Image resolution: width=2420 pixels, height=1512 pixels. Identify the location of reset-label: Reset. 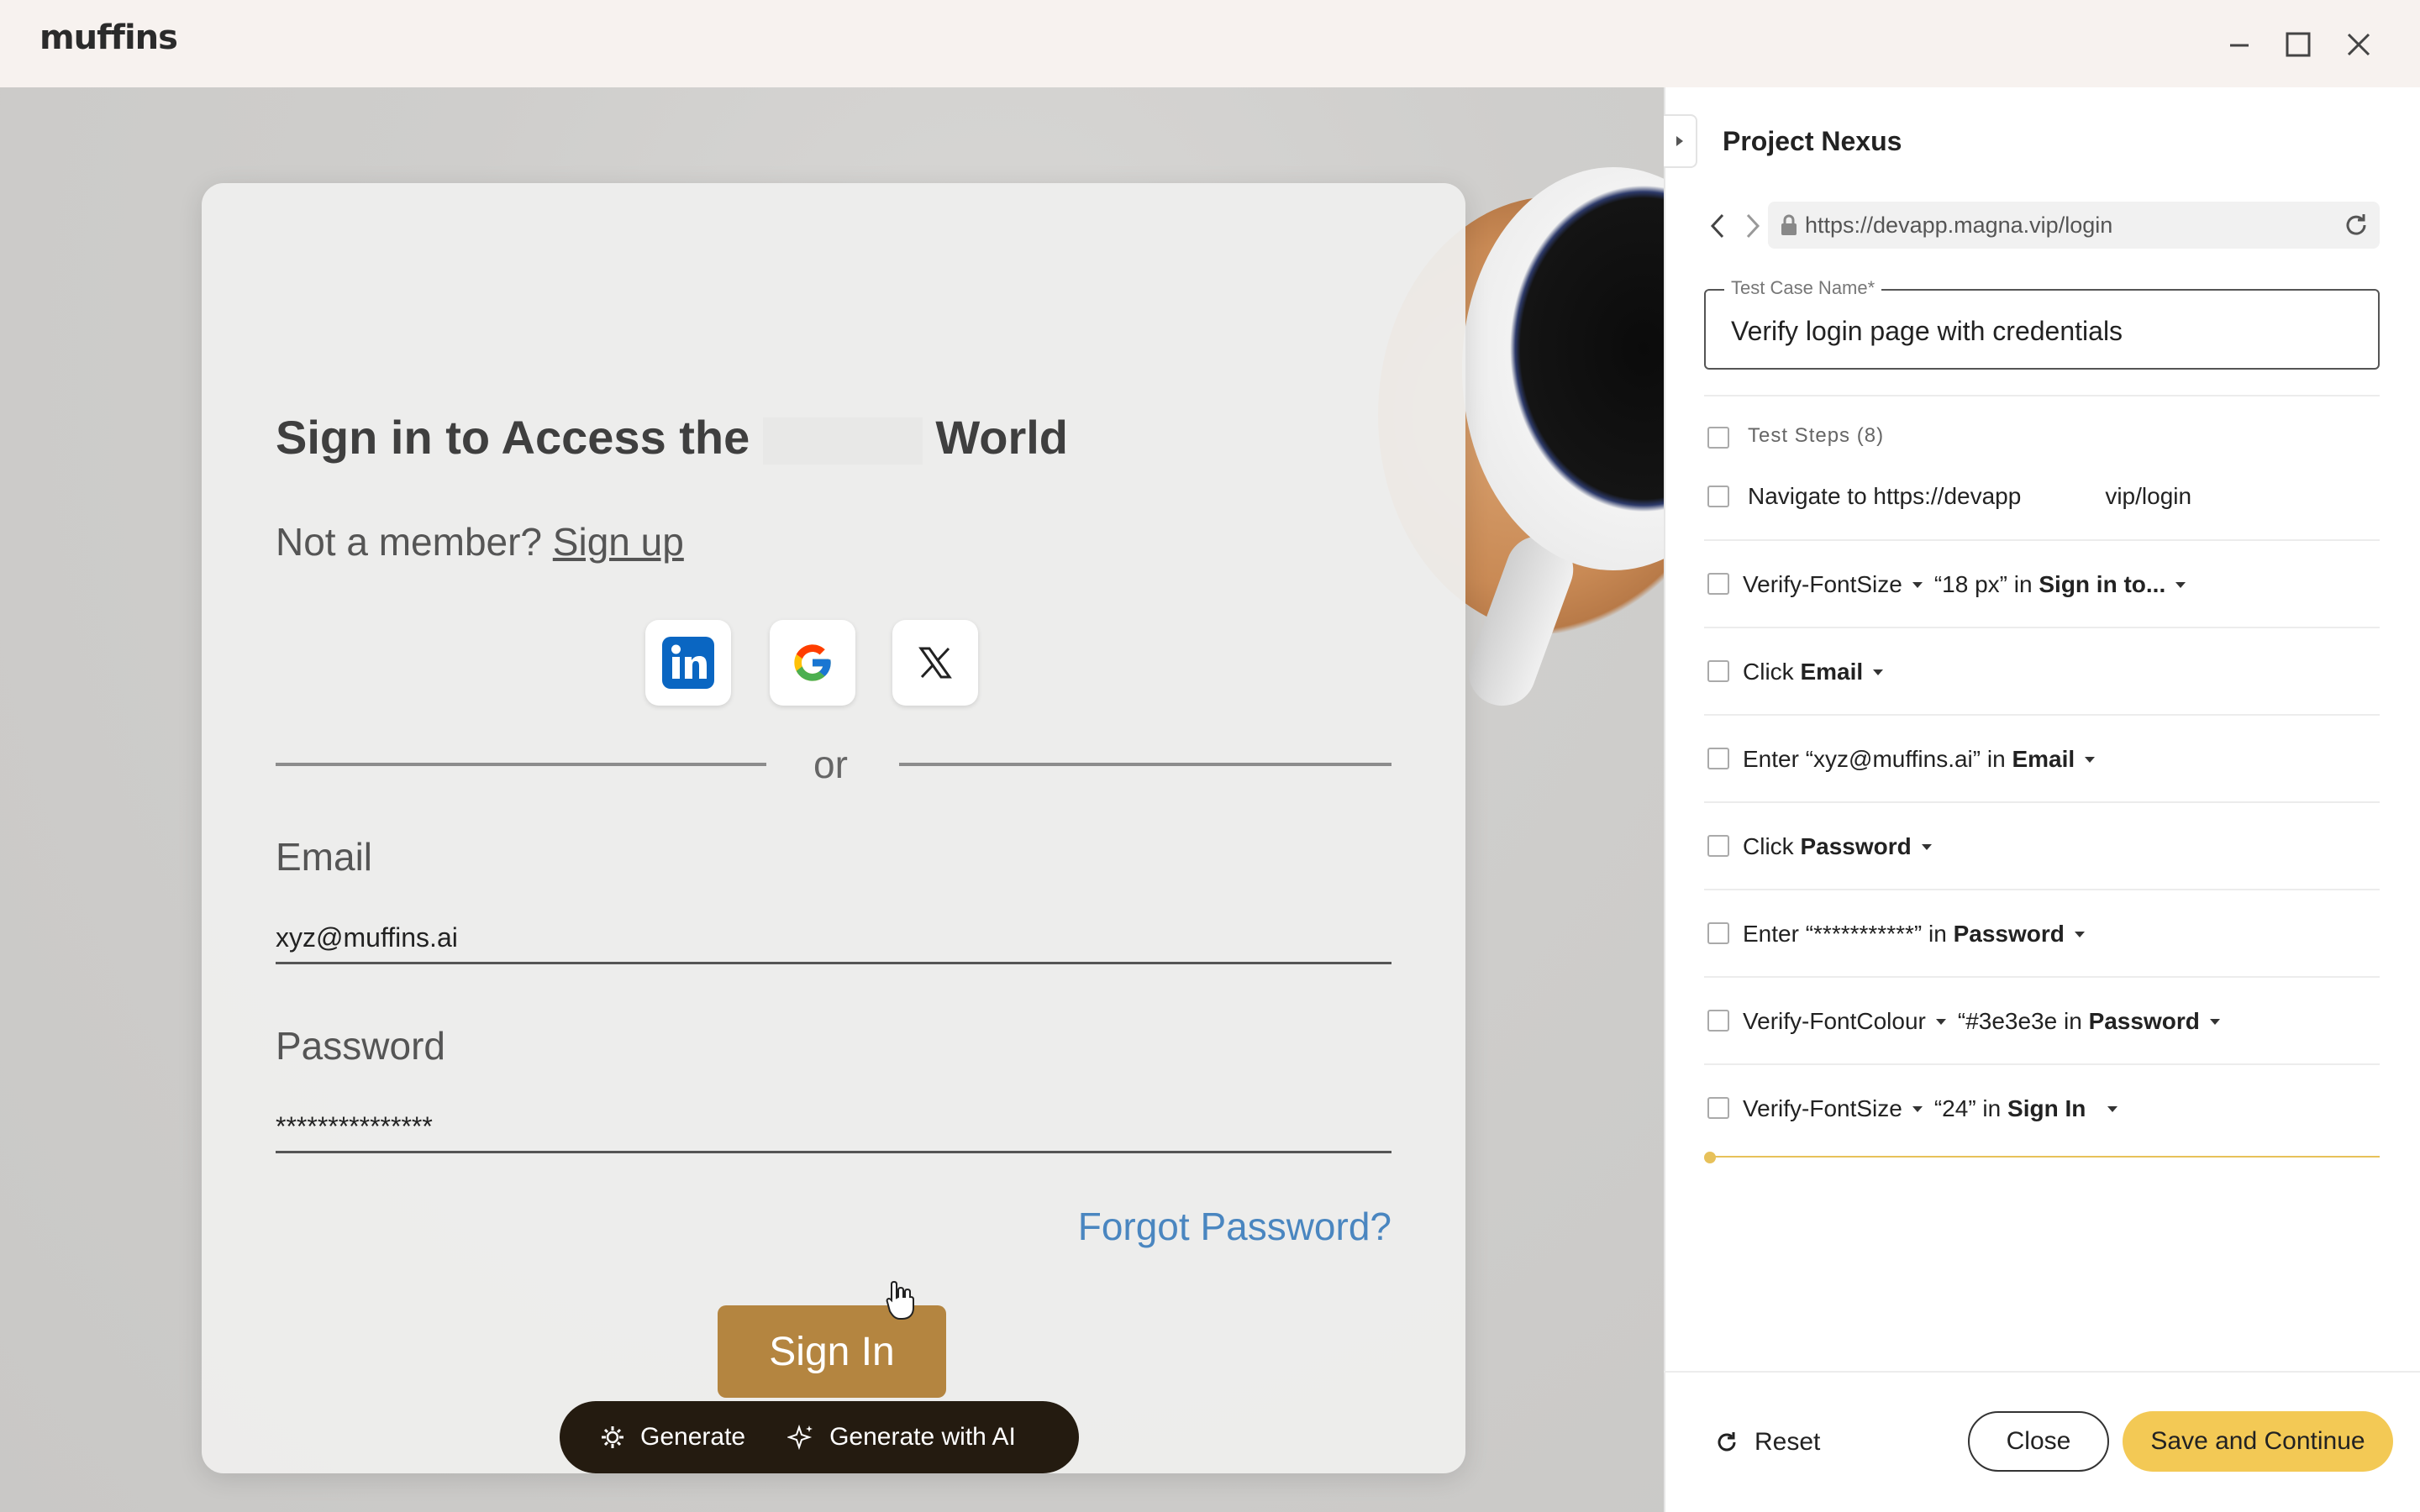
(1788, 1442).